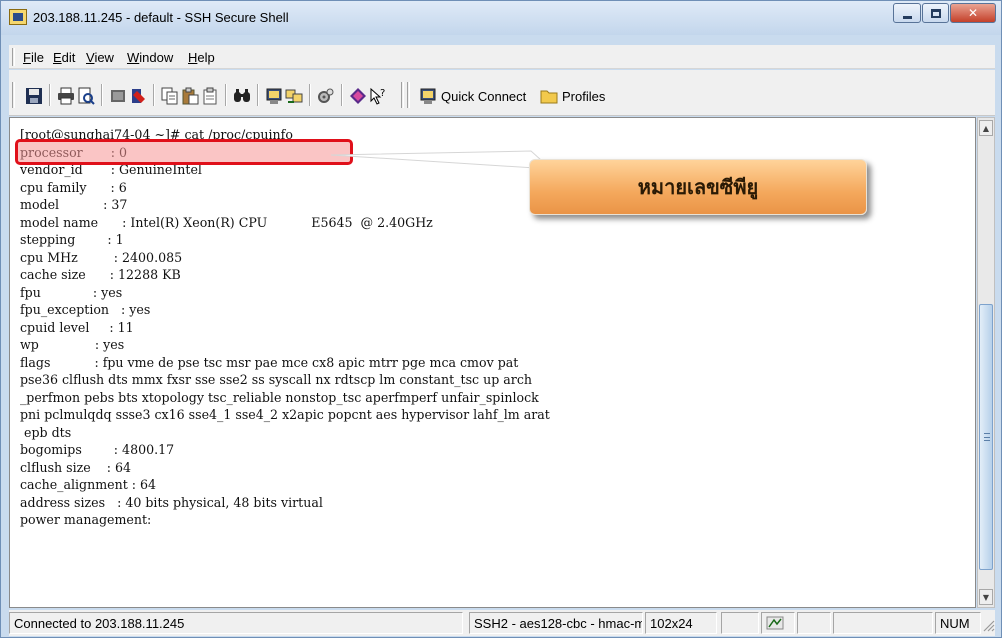 Image resolution: width=1002 pixels, height=638 pixels. I want to click on chevron-down-icon: ▼, so click(986, 597).